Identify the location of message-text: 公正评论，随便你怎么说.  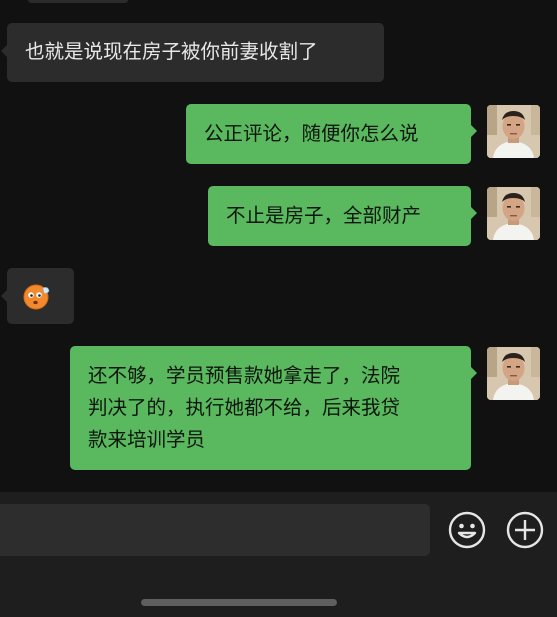
(311, 133).